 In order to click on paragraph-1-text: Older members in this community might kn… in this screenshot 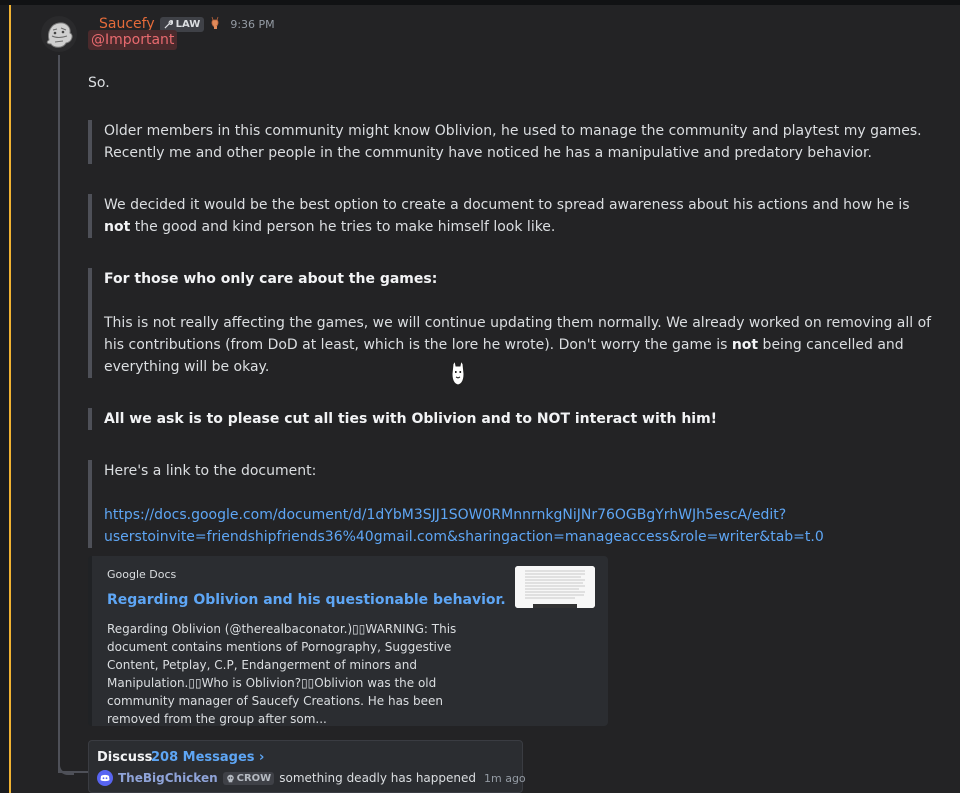, I will do `click(513, 142)`.